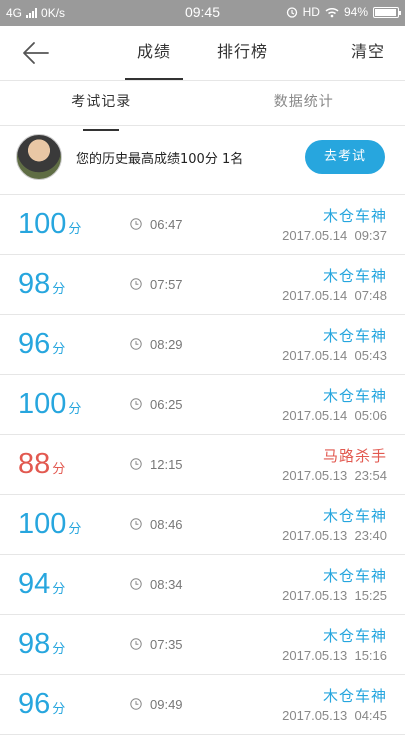 The width and height of the screenshot is (405, 735). What do you see at coordinates (334, 355) in the screenshot?
I see `record-date: 2017.05.14 05:43` at bounding box center [334, 355].